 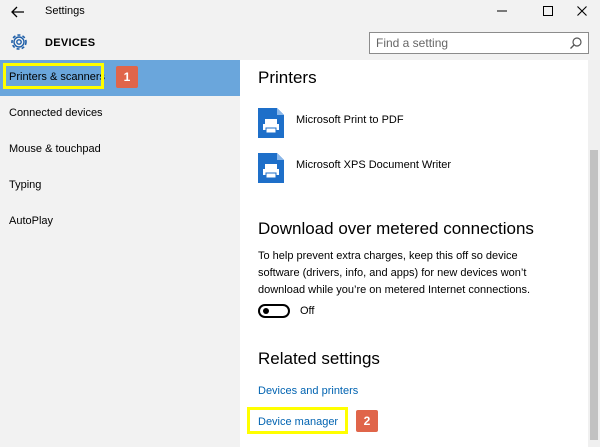 I want to click on scrollbar, so click(x=594, y=253).